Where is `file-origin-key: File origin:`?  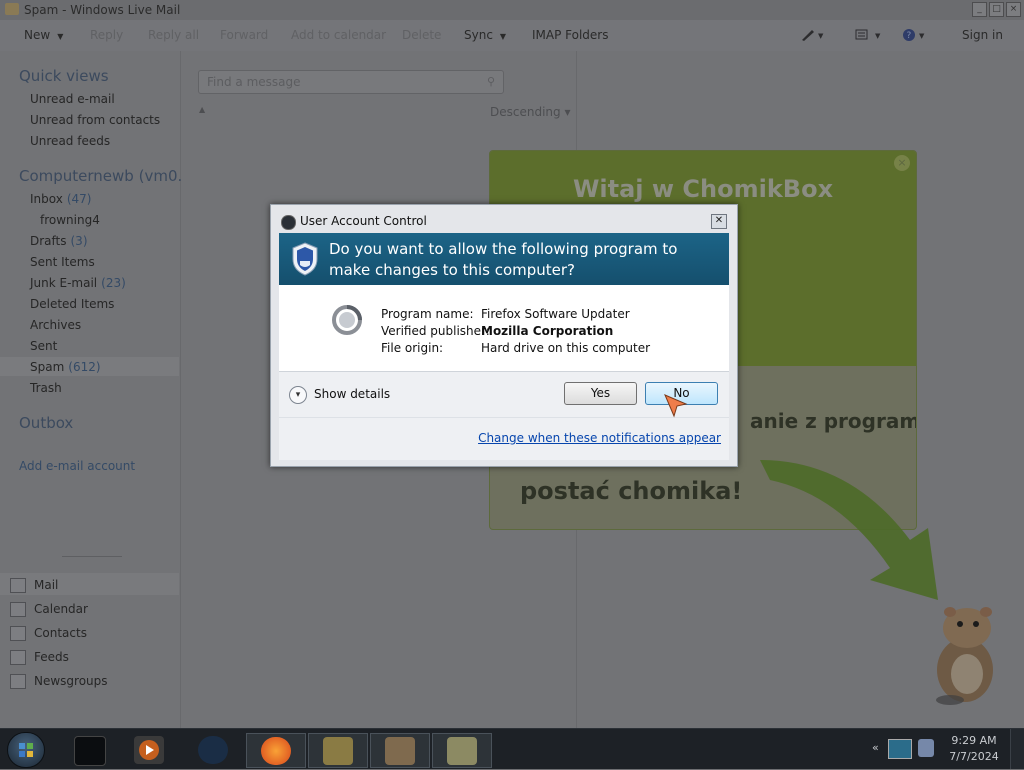 file-origin-key: File origin: is located at coordinates (412, 348).